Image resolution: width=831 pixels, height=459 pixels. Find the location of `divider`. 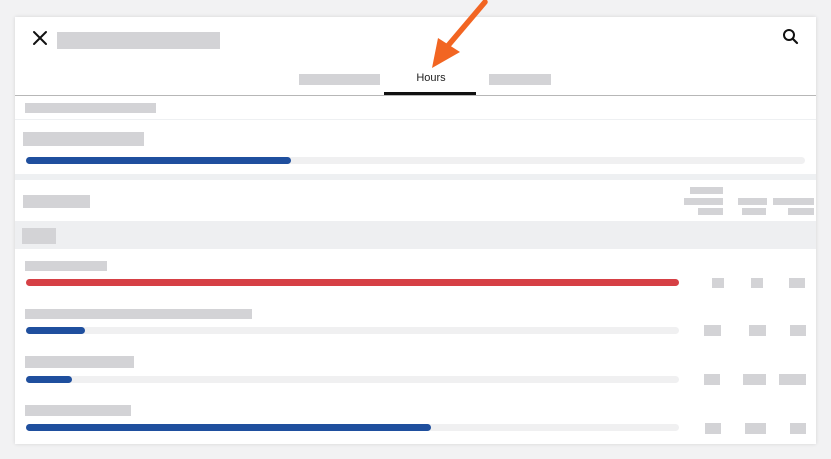

divider is located at coordinates (415, 119).